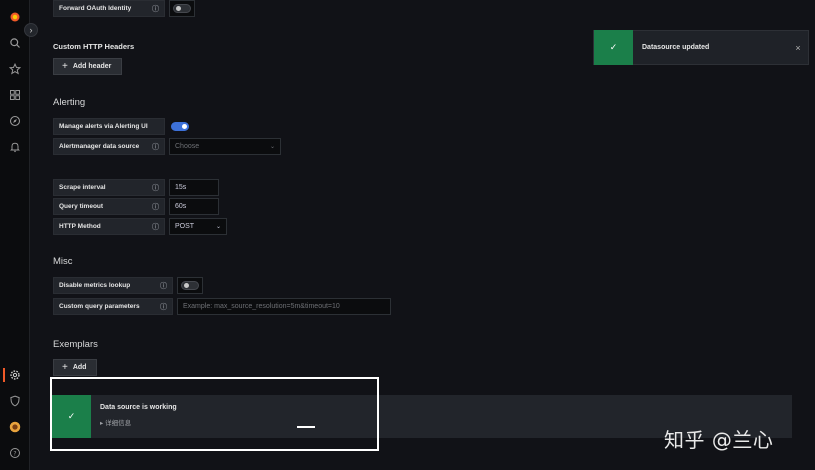  What do you see at coordinates (306, 427) in the screenshot?
I see `annotation-dash` at bounding box center [306, 427].